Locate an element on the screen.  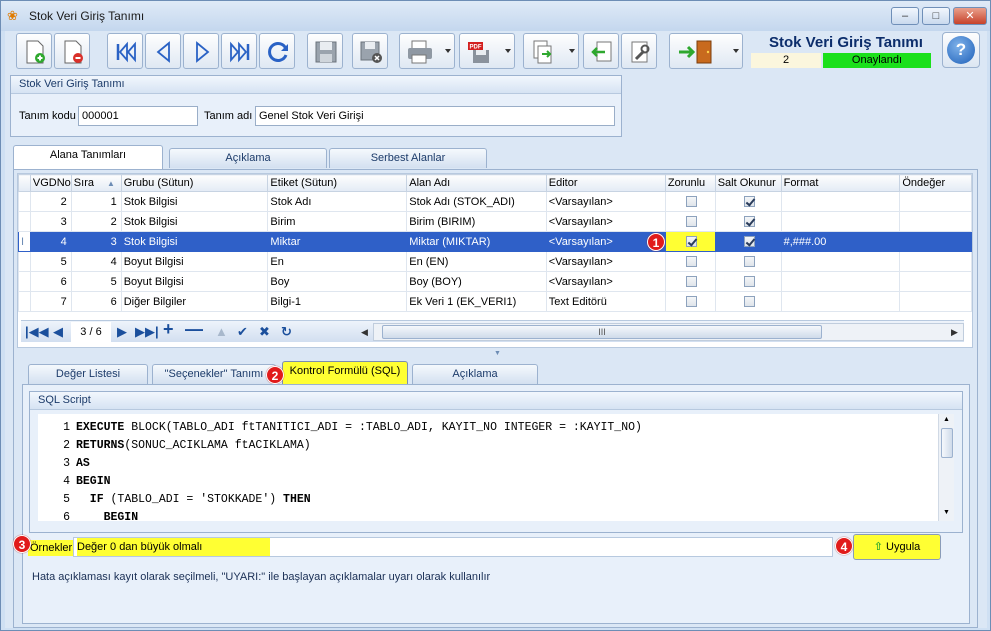
cell-sira: 3 is located at coordinates (96, 241).